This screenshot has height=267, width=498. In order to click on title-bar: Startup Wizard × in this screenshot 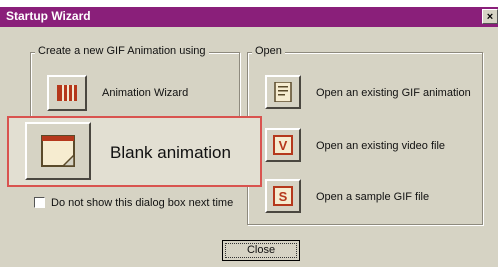, I will do `click(249, 17)`.